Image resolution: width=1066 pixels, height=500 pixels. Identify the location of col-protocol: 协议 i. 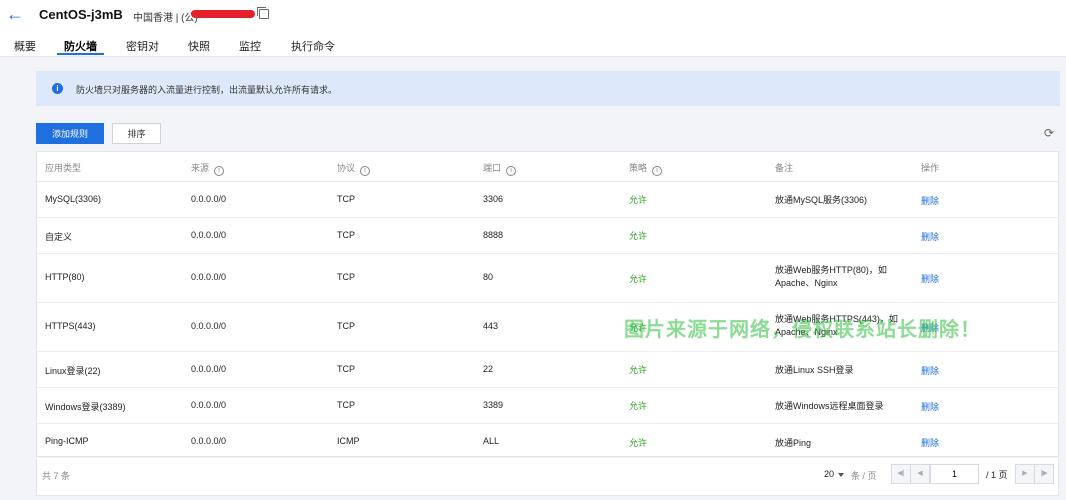
(354, 168).